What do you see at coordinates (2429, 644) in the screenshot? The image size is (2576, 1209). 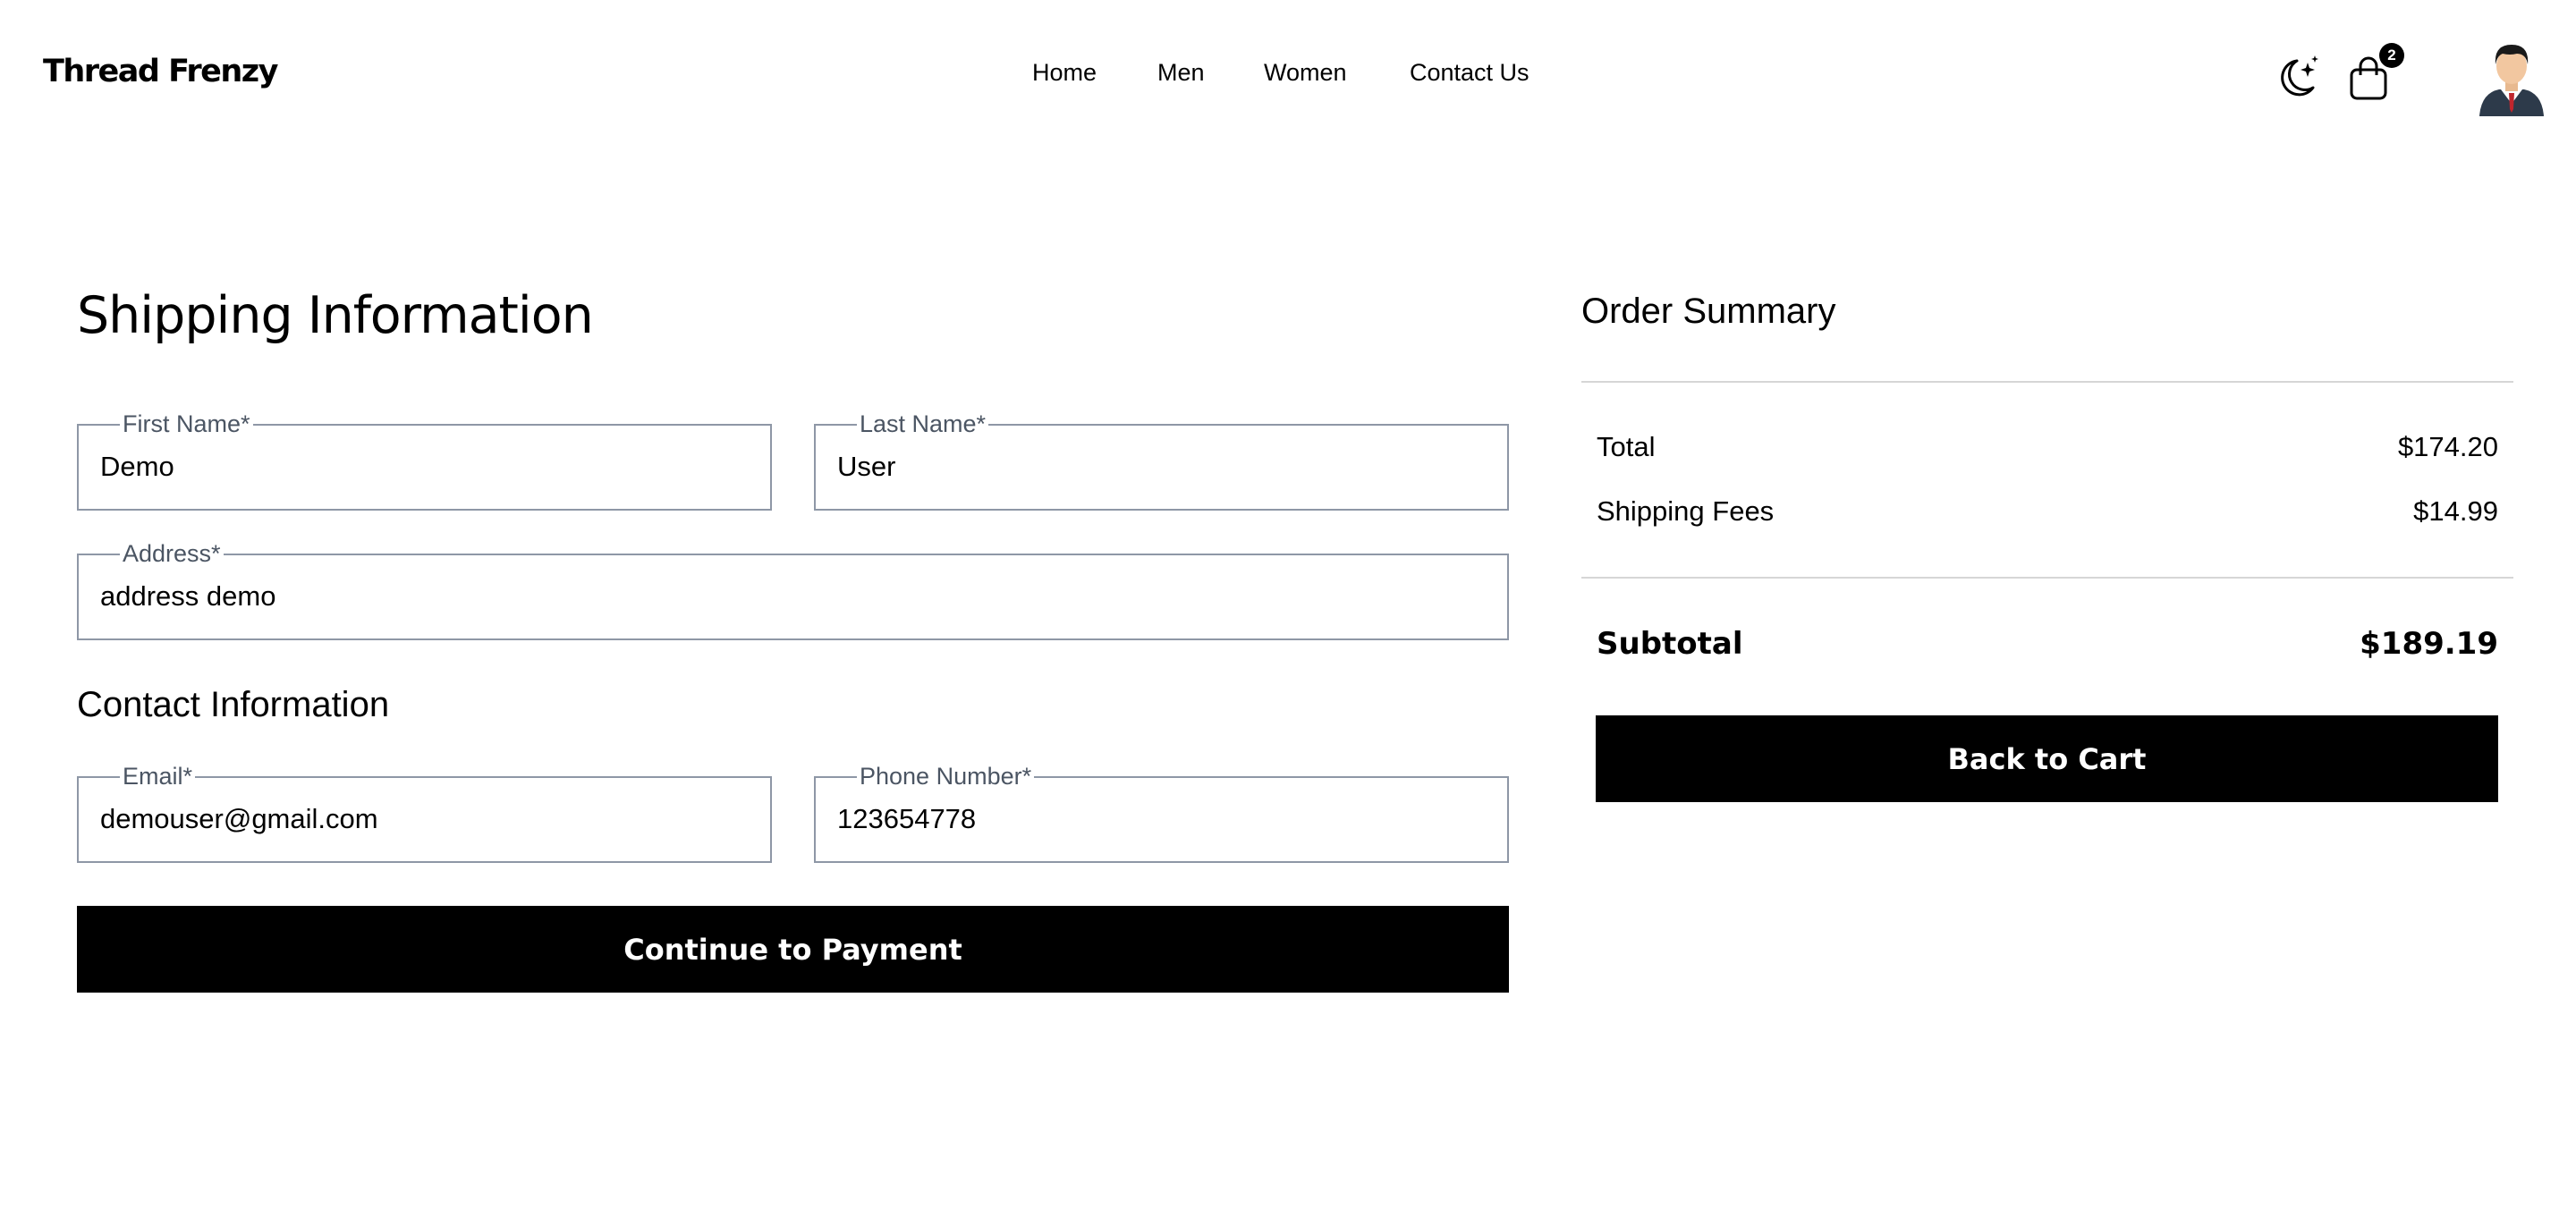 I see `subtotal-value: $189.19` at bounding box center [2429, 644].